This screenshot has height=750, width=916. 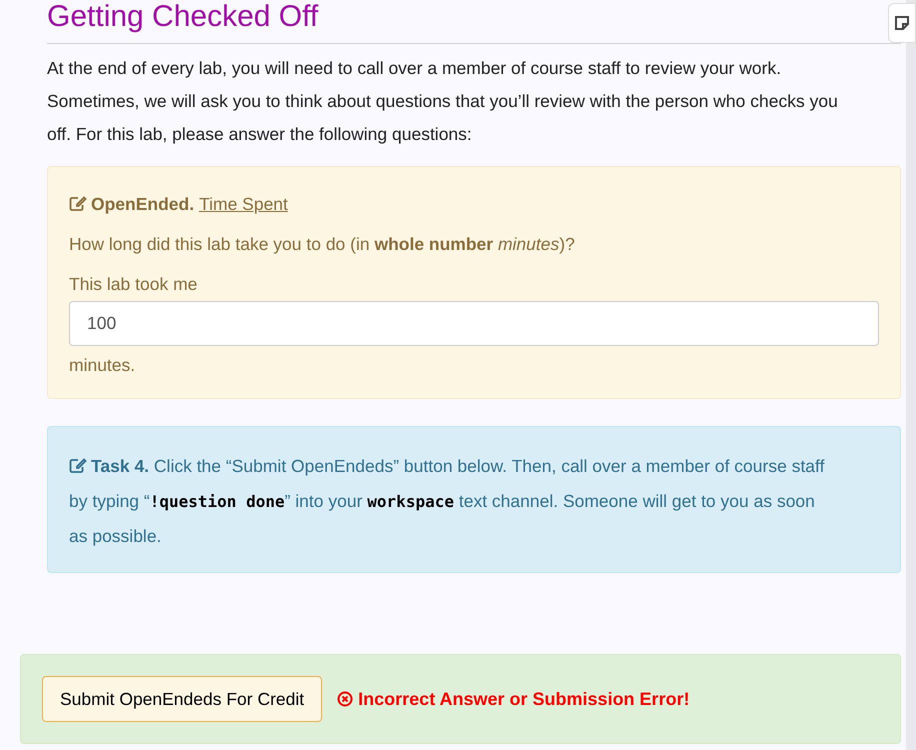 I want to click on question-prompt: How long did this lab take you to do (in whole number minutes)?, so click(x=322, y=244).